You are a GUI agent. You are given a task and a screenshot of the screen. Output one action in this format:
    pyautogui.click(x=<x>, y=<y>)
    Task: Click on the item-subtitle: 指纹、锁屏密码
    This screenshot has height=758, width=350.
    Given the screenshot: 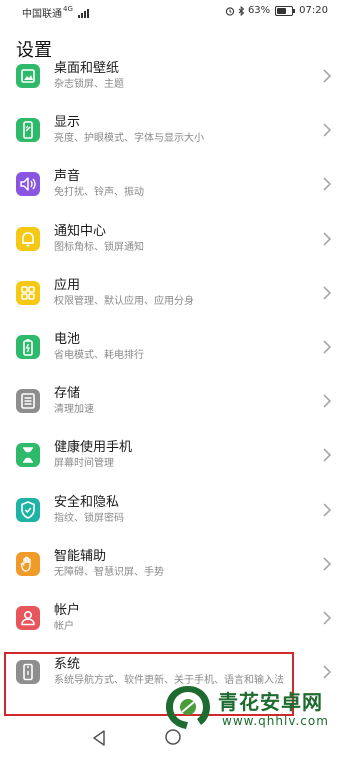 What is the action you would take?
    pyautogui.click(x=89, y=518)
    